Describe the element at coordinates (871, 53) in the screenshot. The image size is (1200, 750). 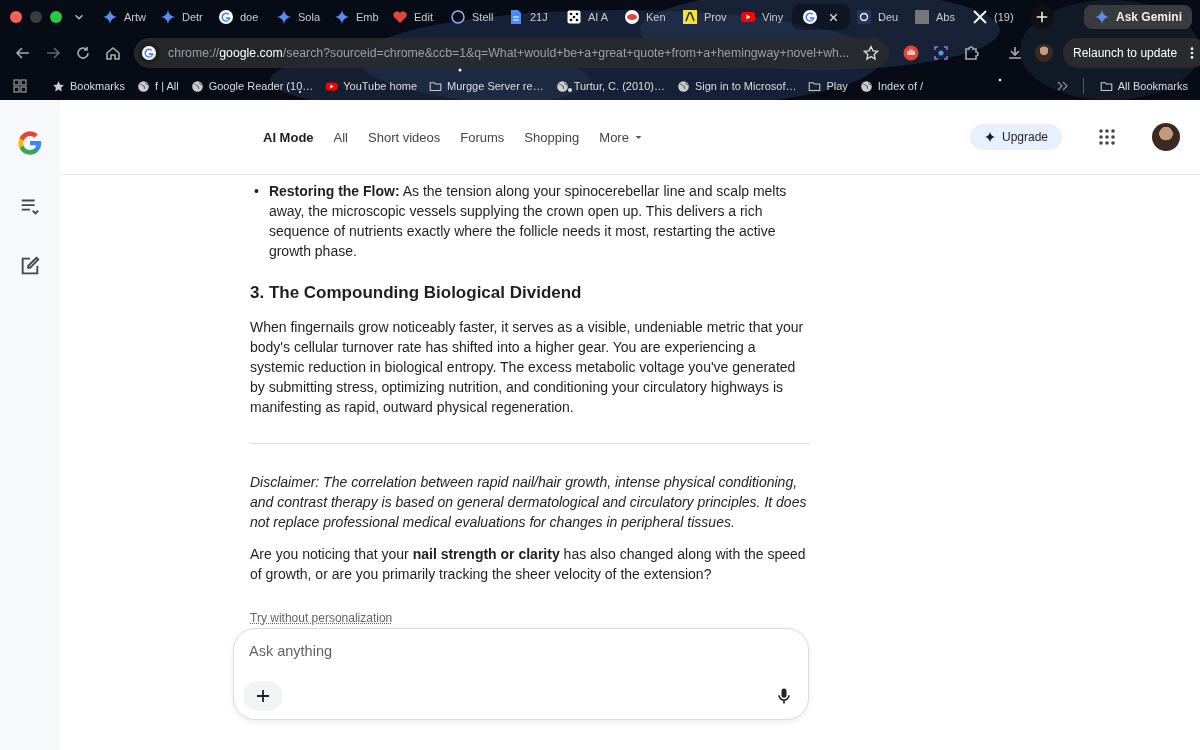
I see `bookmark-star-icon` at that location.